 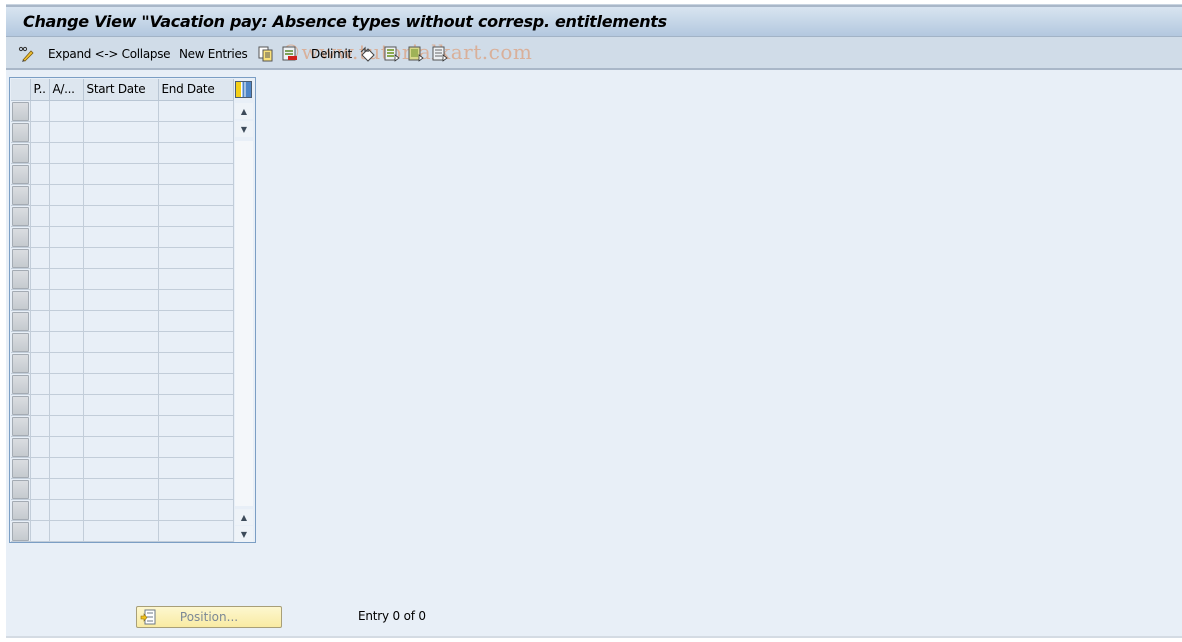 I want to click on scroll-track, so click(x=244, y=323).